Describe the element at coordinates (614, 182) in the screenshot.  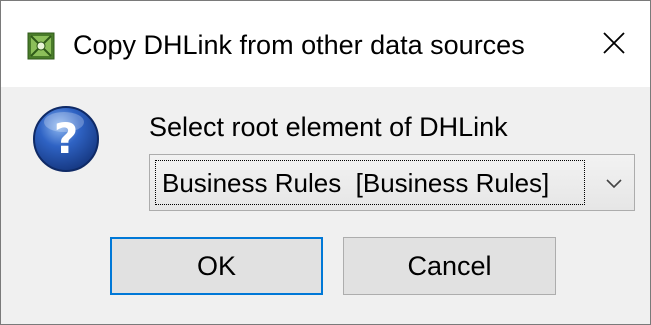
I see `chevron-down-icon` at that location.